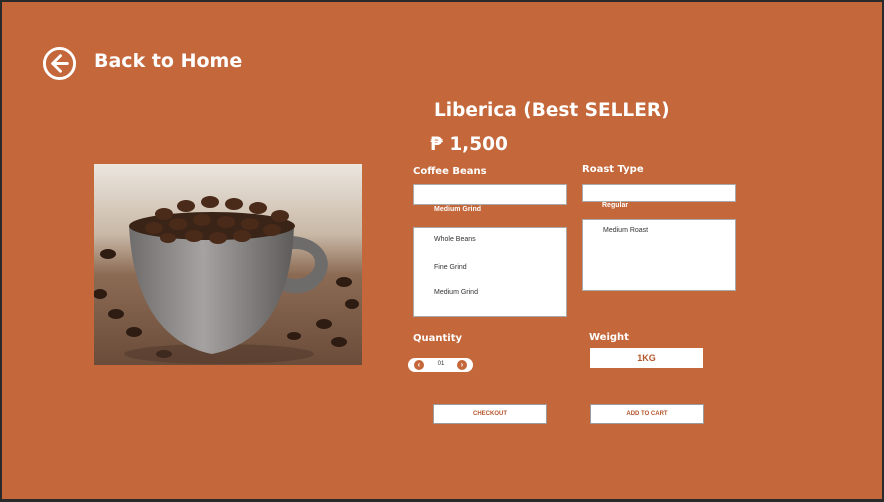 Image resolution: width=884 pixels, height=502 pixels. What do you see at coordinates (469, 144) in the screenshot?
I see `product-price: ₱ 1,500` at bounding box center [469, 144].